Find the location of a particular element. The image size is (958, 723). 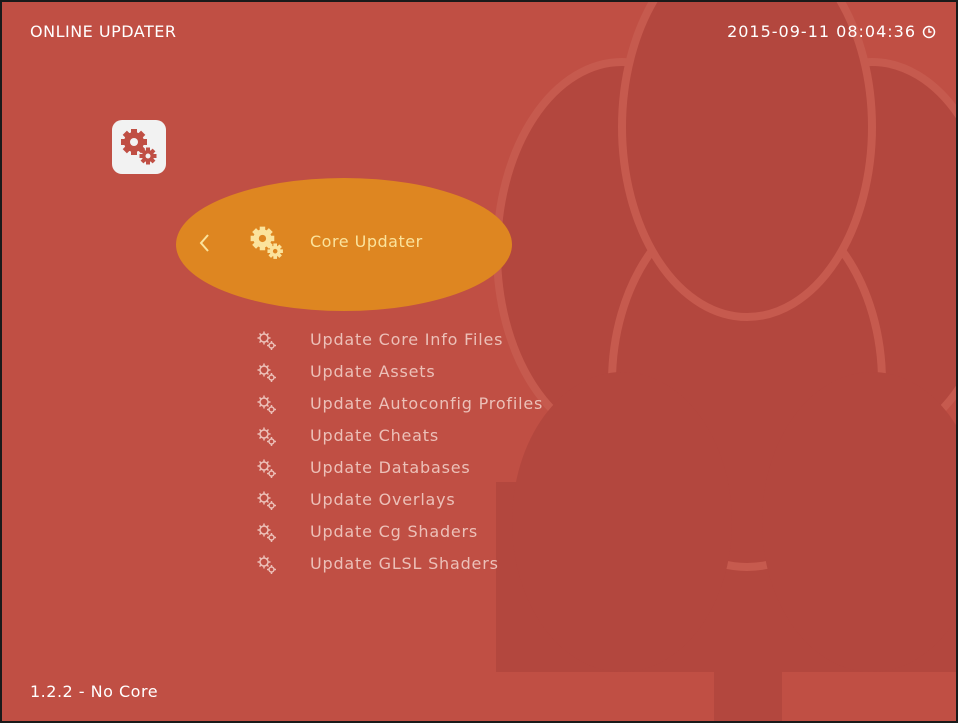

menu-item-core-updater: Core Updater is located at coordinates (366, 241).